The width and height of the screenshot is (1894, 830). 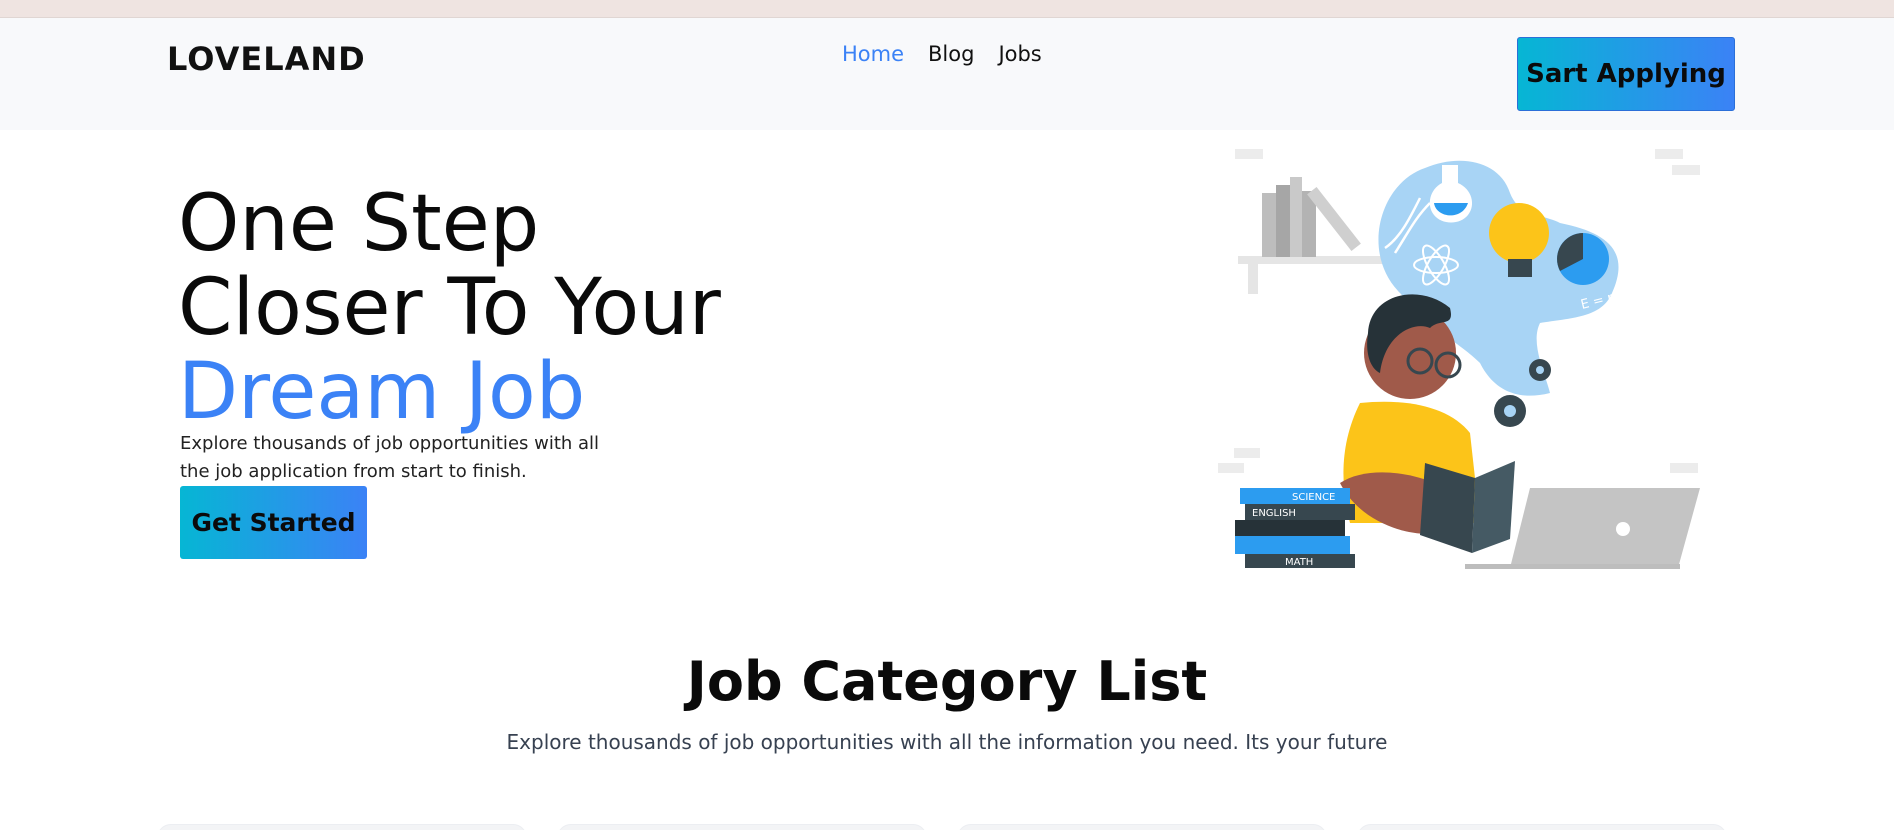 I want to click on hero-title-line-2: Closer To Your, so click(x=449, y=308).